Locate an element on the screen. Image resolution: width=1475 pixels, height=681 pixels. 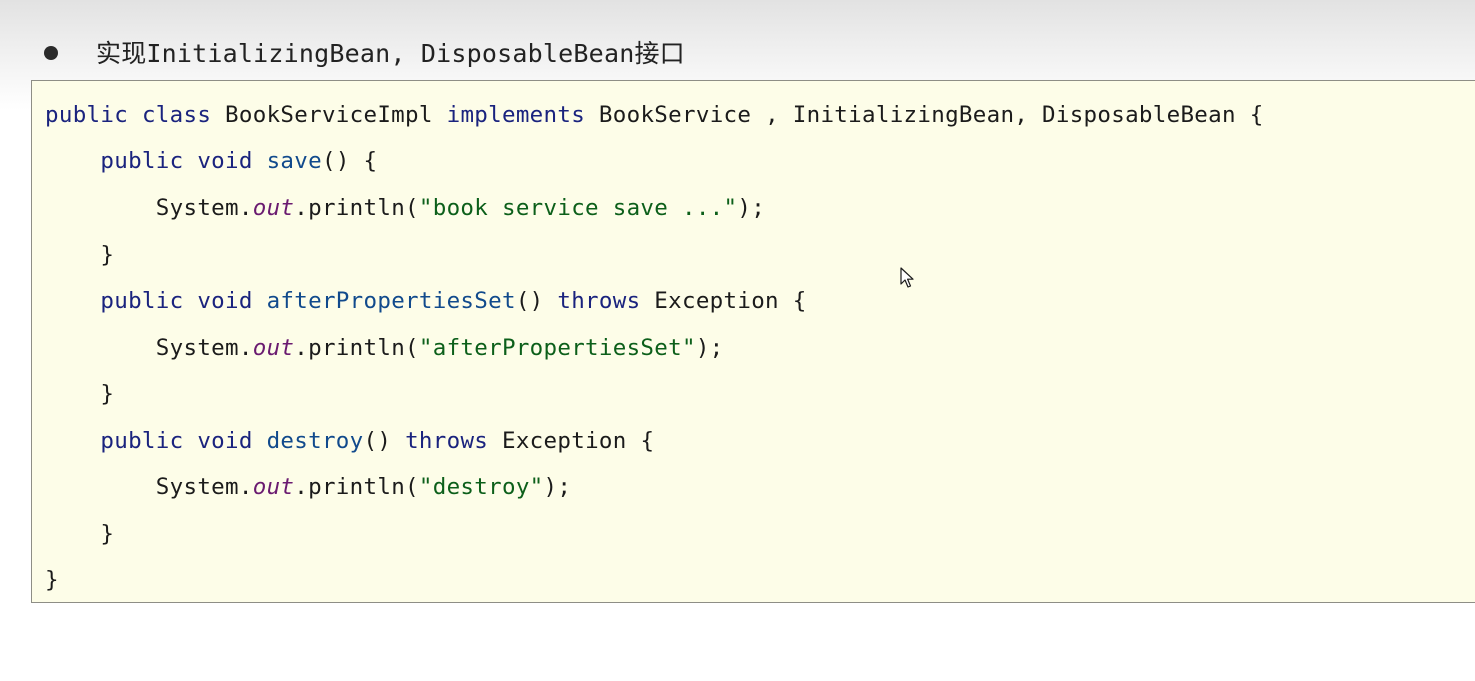
bullet-icon is located at coordinates (51, 53).